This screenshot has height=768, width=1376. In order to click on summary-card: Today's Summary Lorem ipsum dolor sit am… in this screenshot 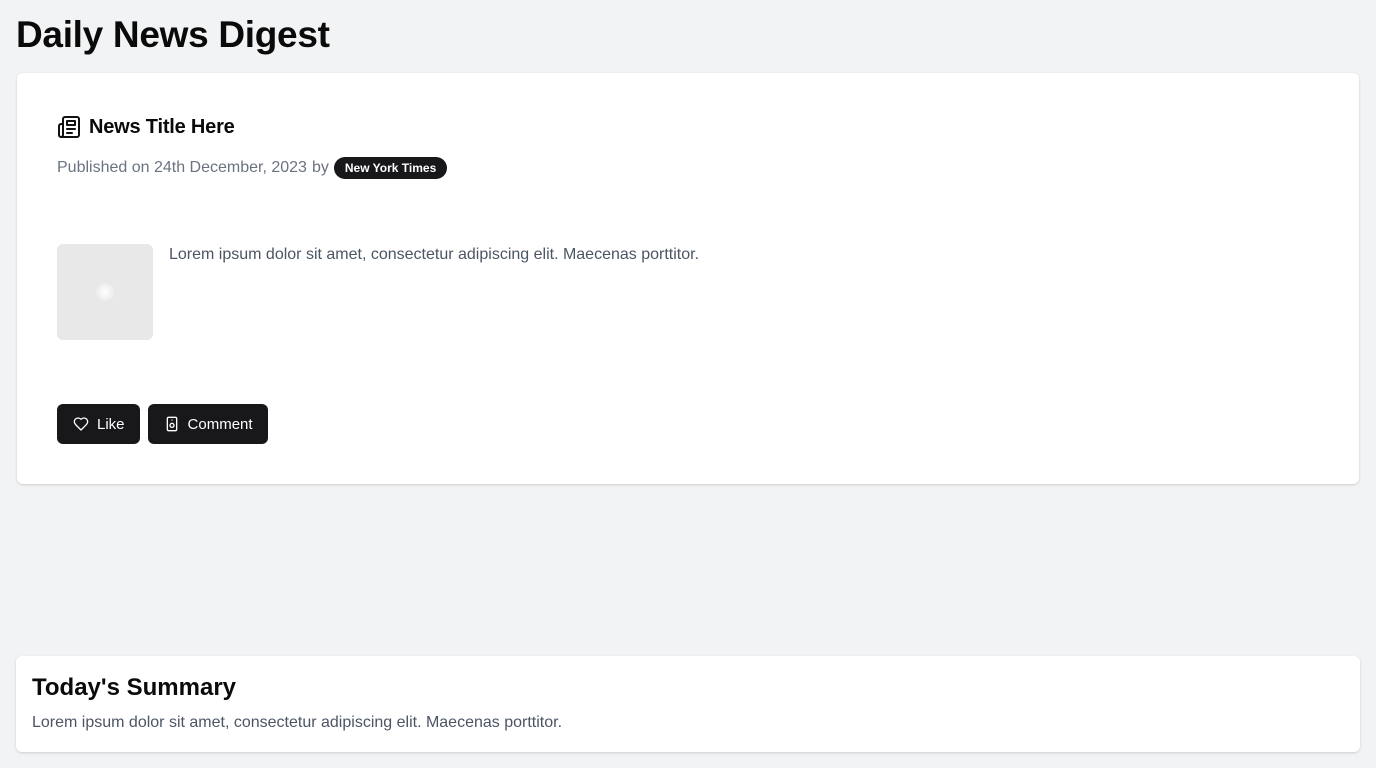, I will do `click(688, 704)`.